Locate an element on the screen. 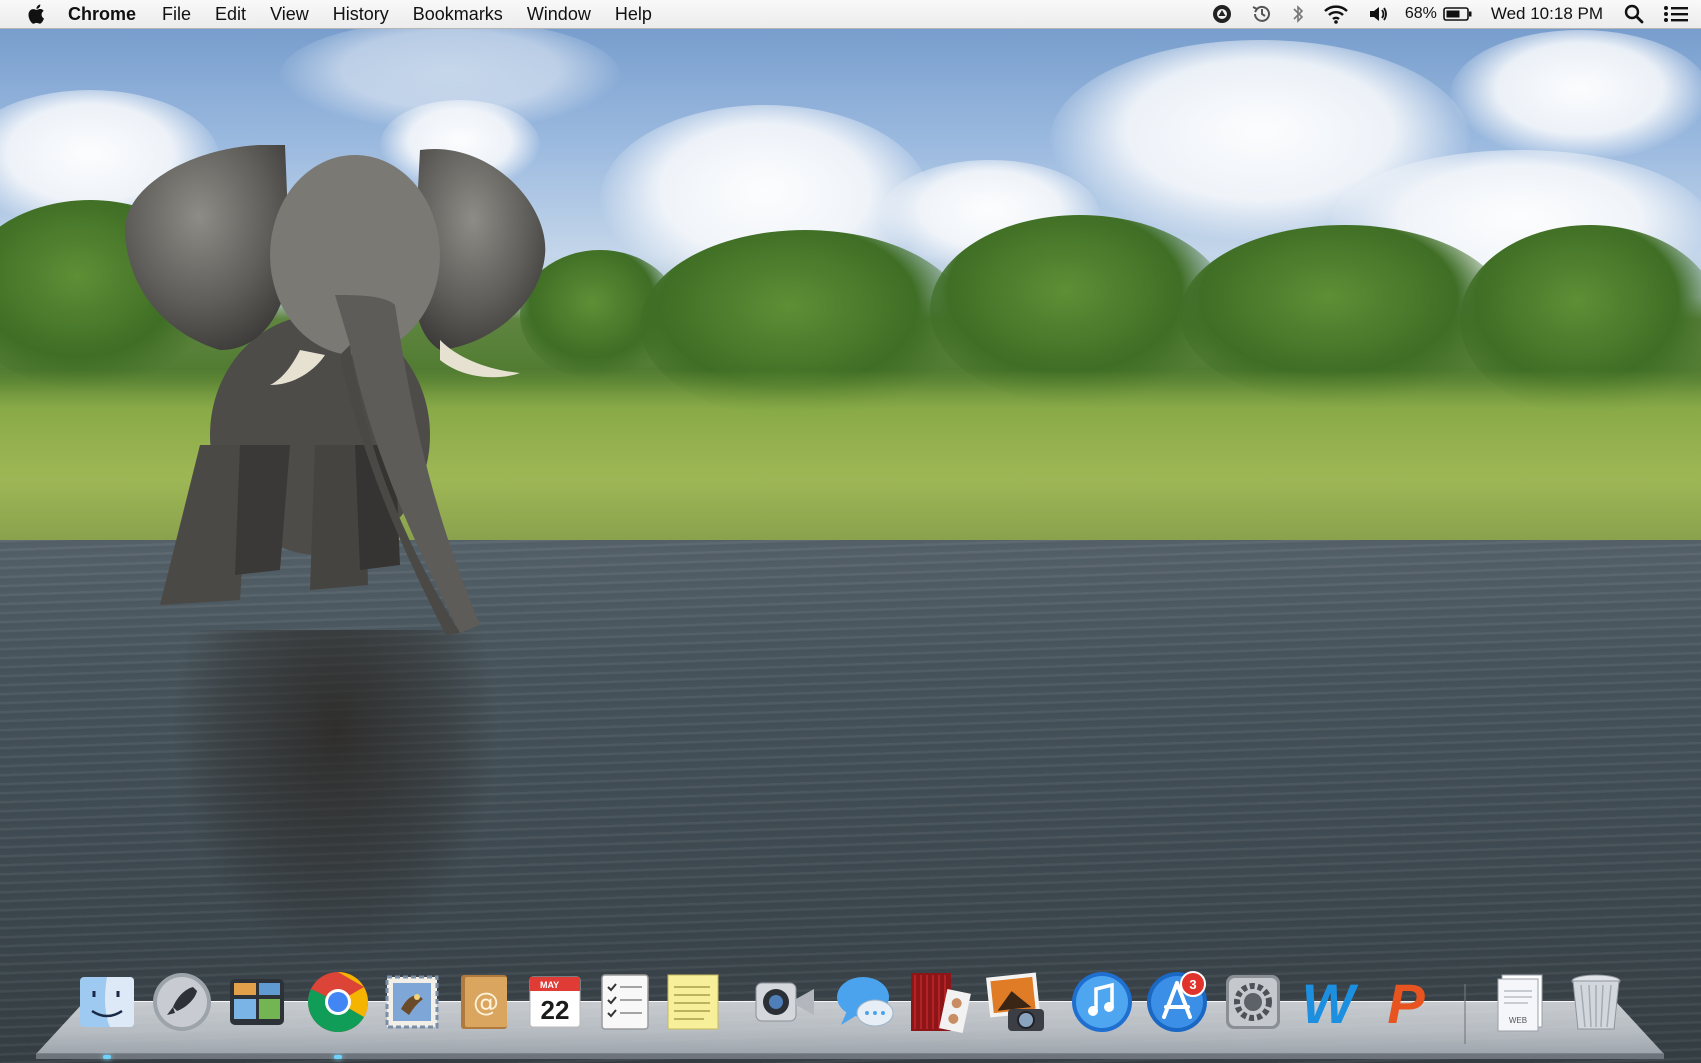  powerpoint-icon: P is located at coordinates (1406, 1003).